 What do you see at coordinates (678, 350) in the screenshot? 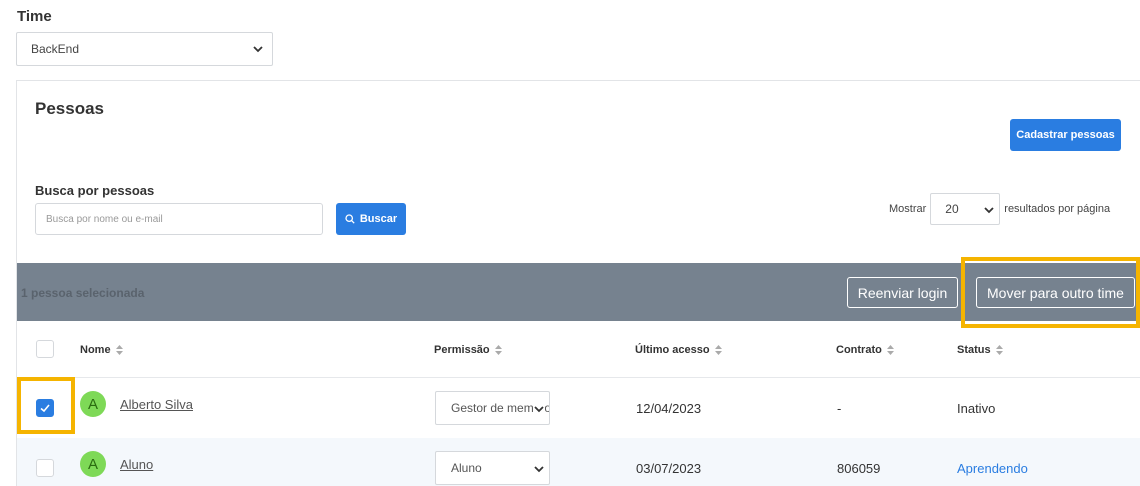
I see `column-header-last-access: Último acesso` at bounding box center [678, 350].